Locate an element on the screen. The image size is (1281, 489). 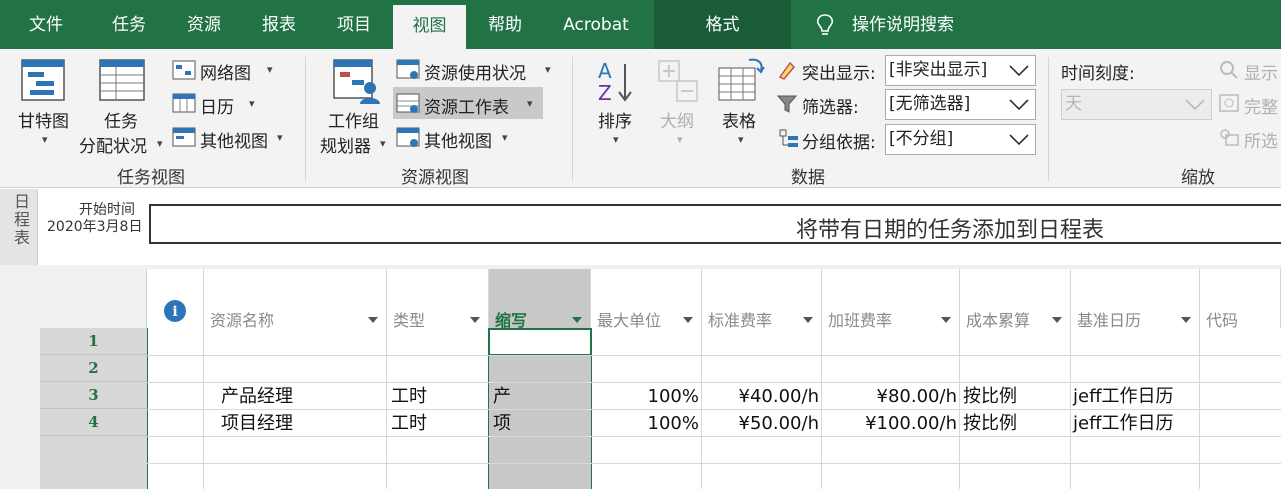
network-diagram-button: 网络图 is located at coordinates (225, 71).